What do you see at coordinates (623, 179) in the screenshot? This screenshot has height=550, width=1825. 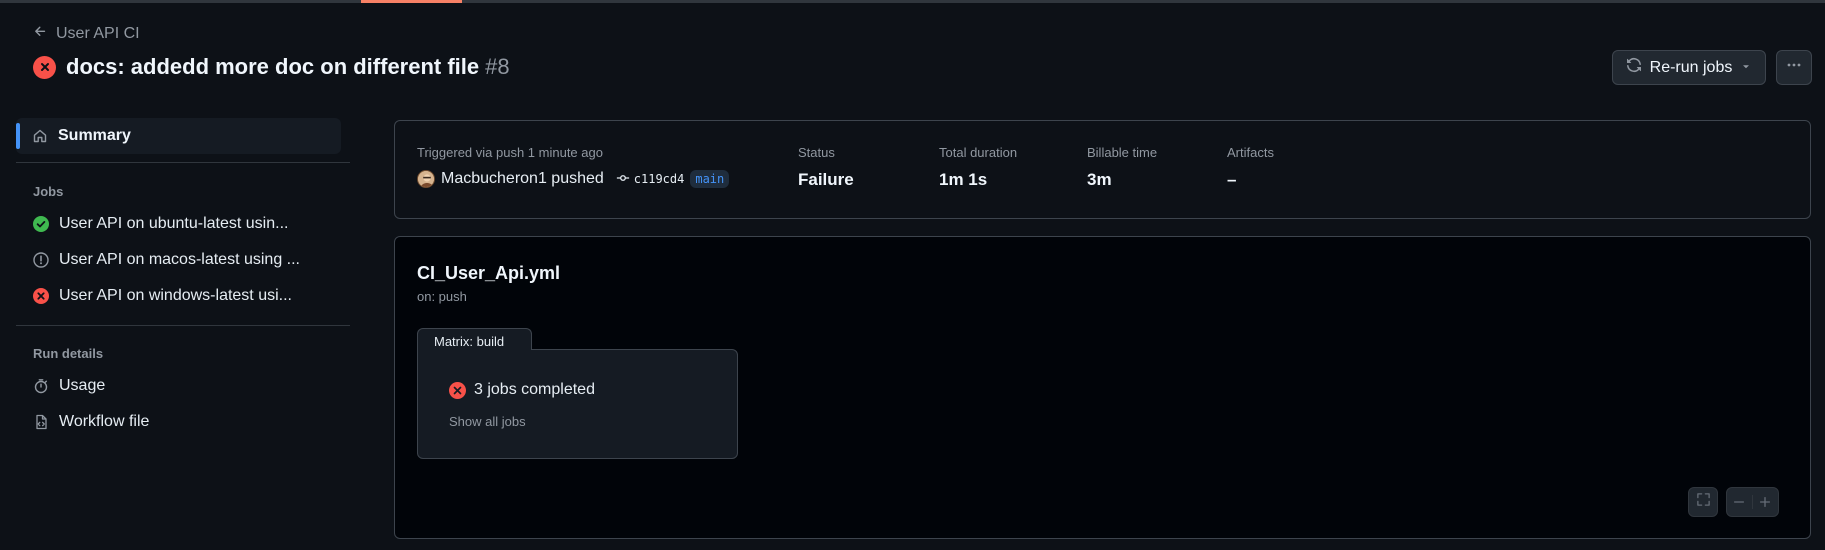 I see `git-commit-icon` at bounding box center [623, 179].